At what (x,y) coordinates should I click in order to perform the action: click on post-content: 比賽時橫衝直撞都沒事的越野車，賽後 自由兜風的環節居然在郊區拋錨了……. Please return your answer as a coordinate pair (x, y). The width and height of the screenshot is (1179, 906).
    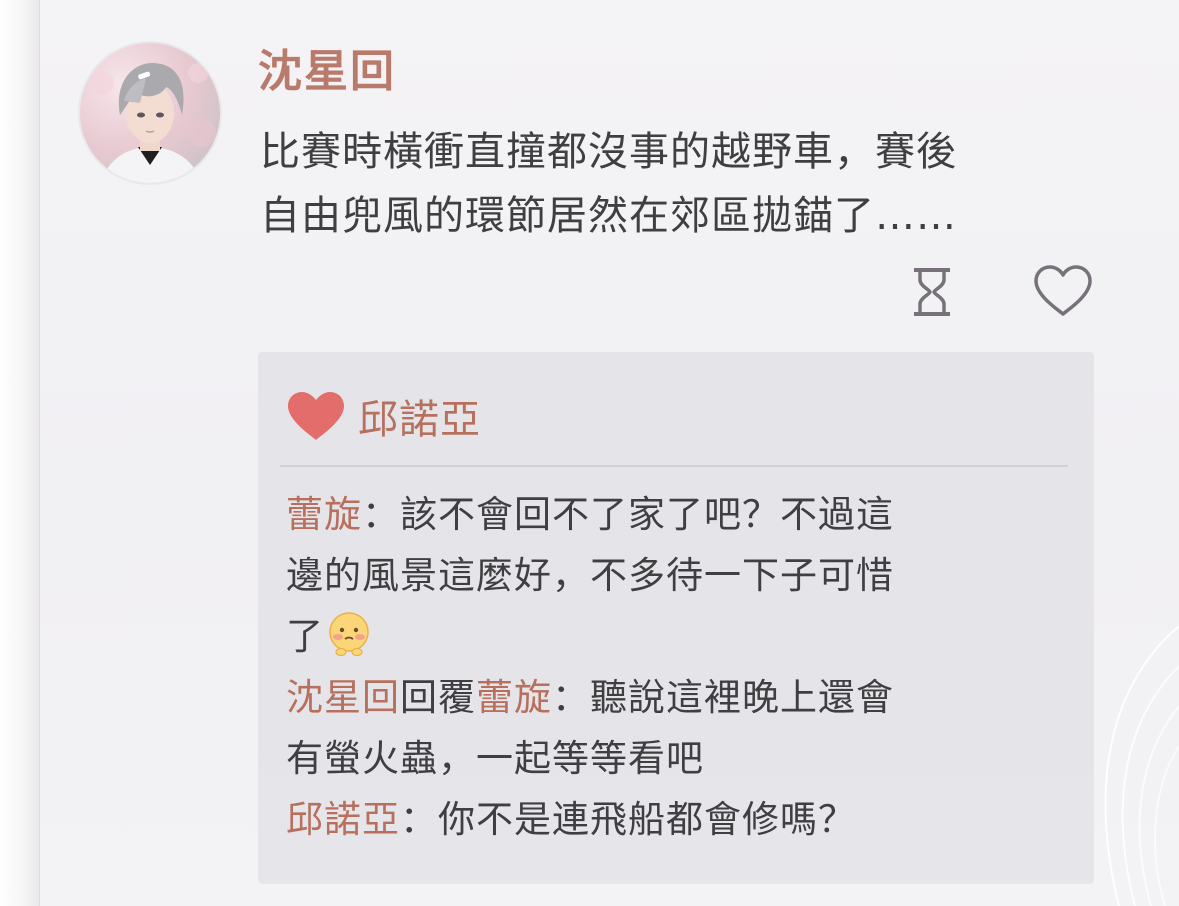
    Looking at the image, I should click on (685, 184).